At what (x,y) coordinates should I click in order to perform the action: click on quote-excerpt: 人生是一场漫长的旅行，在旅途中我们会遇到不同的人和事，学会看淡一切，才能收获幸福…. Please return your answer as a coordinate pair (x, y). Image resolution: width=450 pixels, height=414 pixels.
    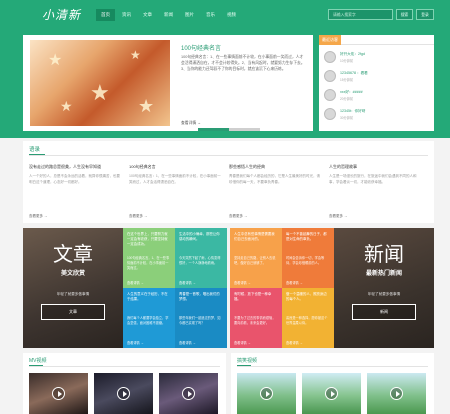
    Looking at the image, I should click on (373, 179).